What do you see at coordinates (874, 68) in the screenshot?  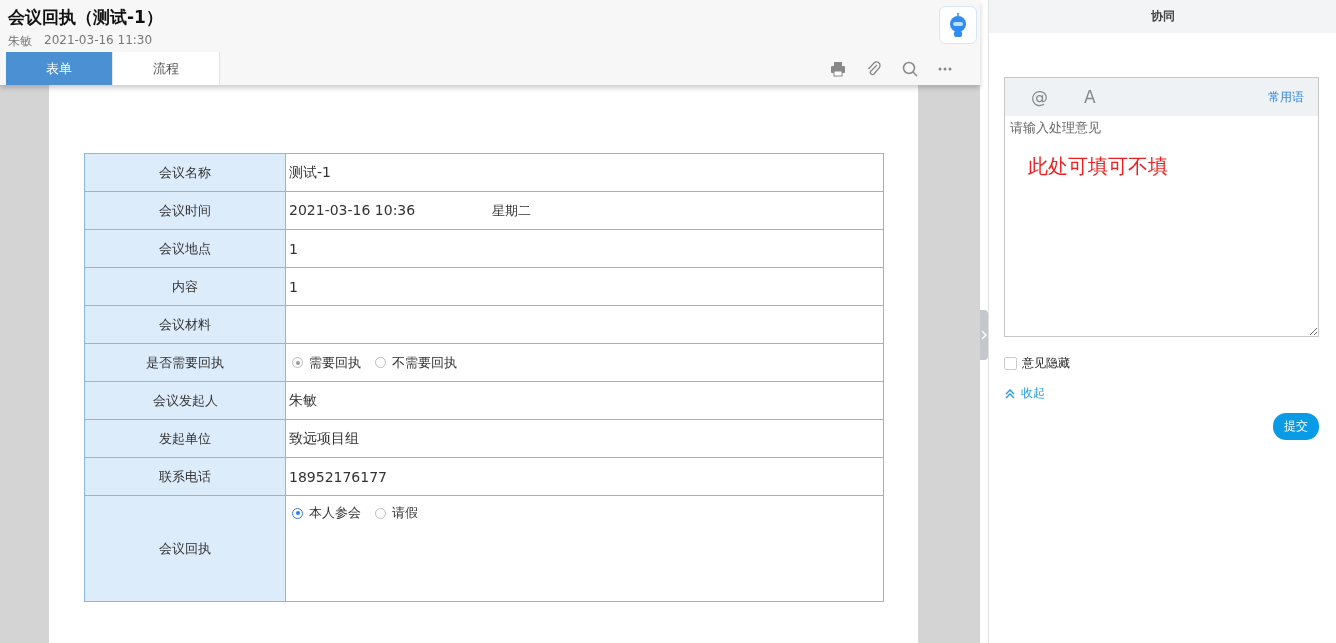 I see `attachment-icon` at bounding box center [874, 68].